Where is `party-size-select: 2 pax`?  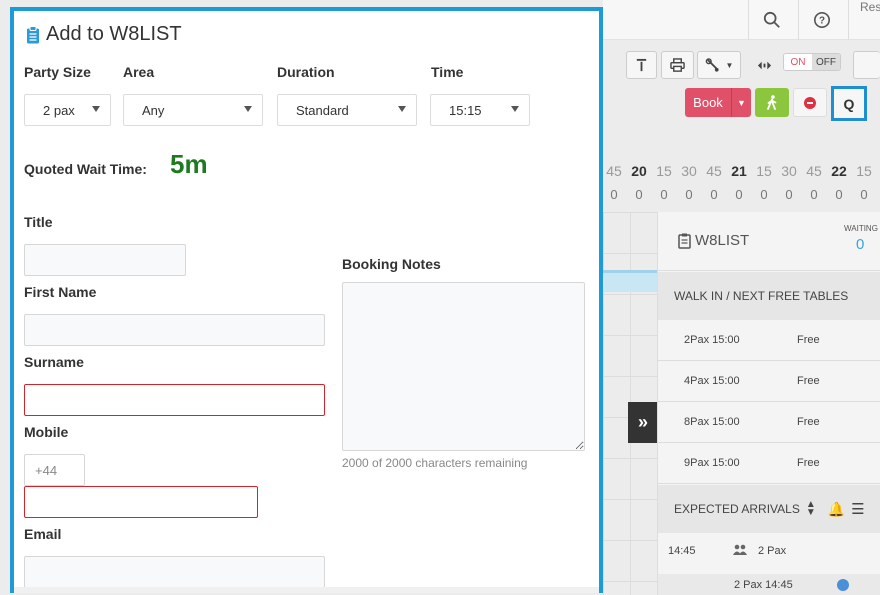
party-size-select: 2 pax is located at coordinates (67, 110).